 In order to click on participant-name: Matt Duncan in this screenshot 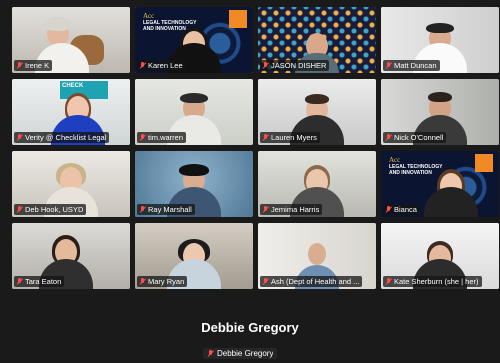, I will do `click(415, 65)`.